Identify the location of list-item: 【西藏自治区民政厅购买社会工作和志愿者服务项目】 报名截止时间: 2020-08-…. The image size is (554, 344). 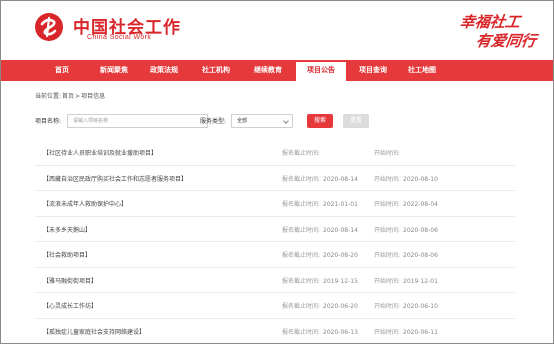
(275, 178).